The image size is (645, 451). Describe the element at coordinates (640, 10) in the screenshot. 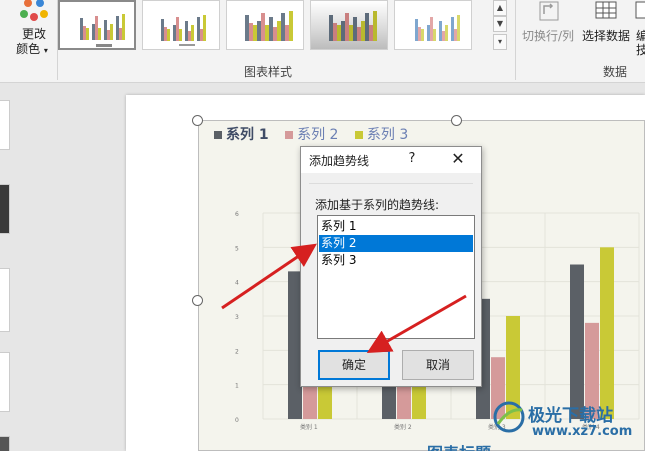

I see `edit-data-icon` at that location.